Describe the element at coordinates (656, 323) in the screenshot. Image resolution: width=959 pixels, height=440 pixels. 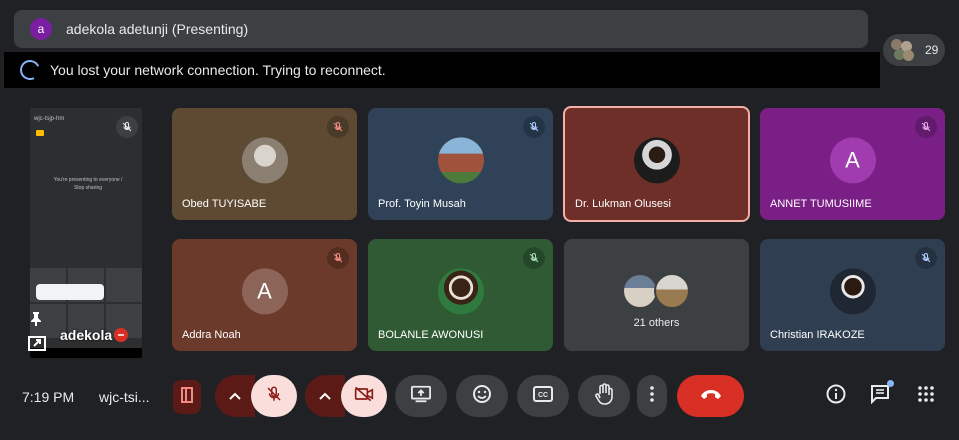
I see `others-count: 21 others` at that location.